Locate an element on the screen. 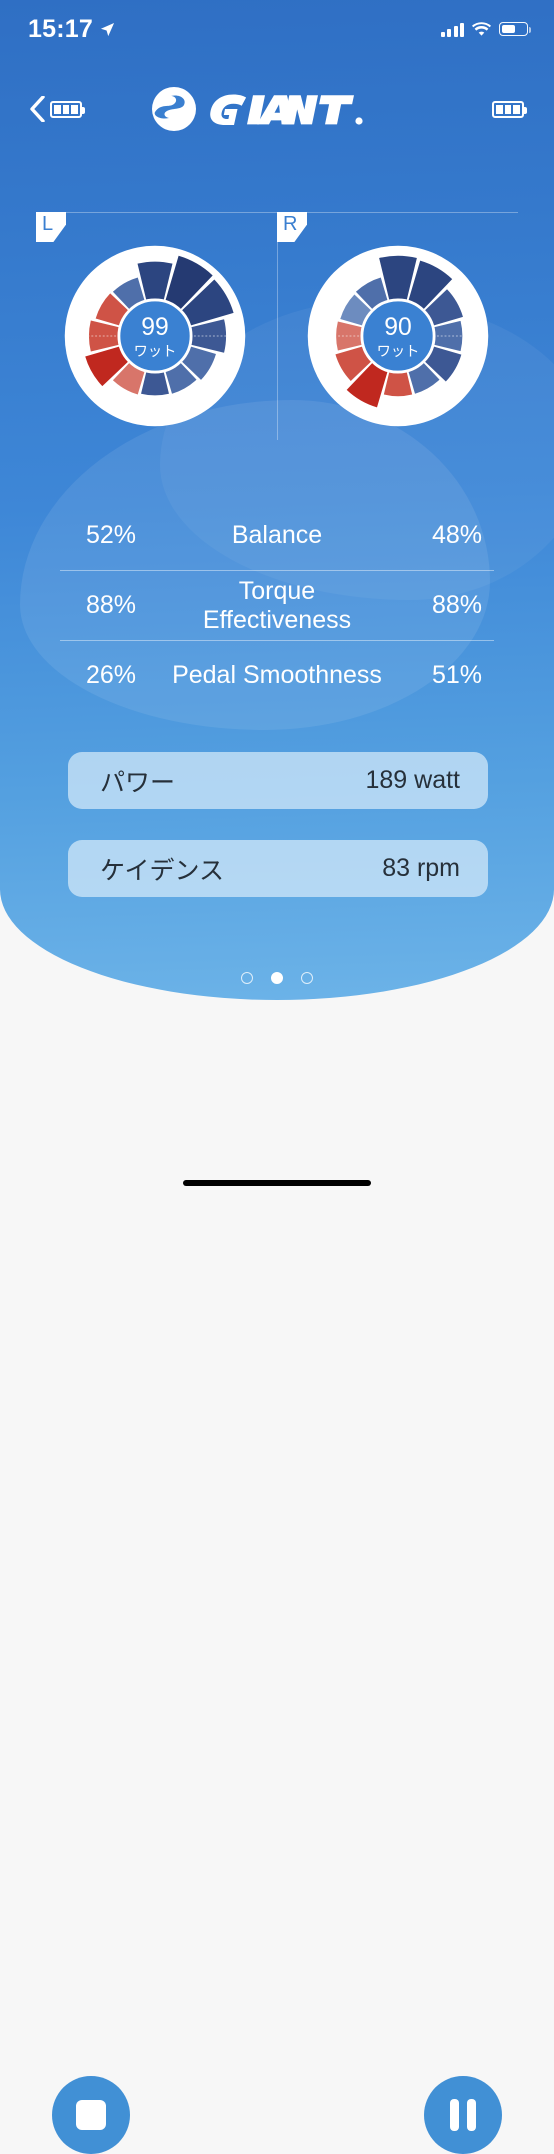 This screenshot has width=554, height=2154. wifi-icon is located at coordinates (481, 28).